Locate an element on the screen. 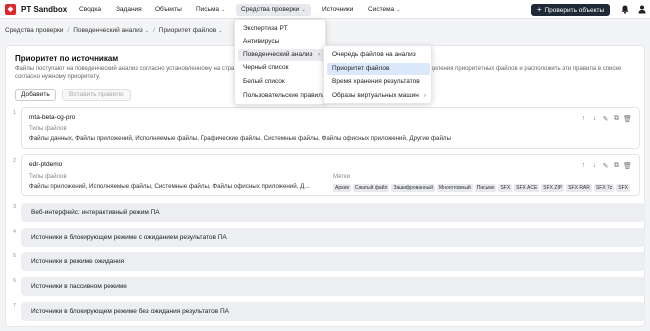 The width and height of the screenshot is (650, 331). insert-rule-button: Вставить правило is located at coordinates (96, 95).